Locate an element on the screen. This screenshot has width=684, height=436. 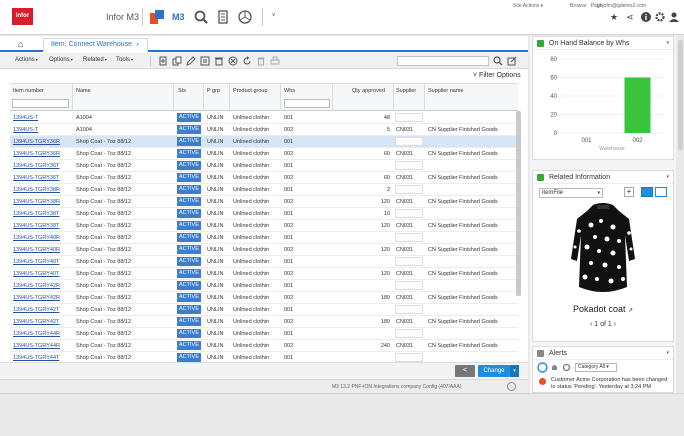
right-panel-scrollbar is located at coordinates (680, 95).